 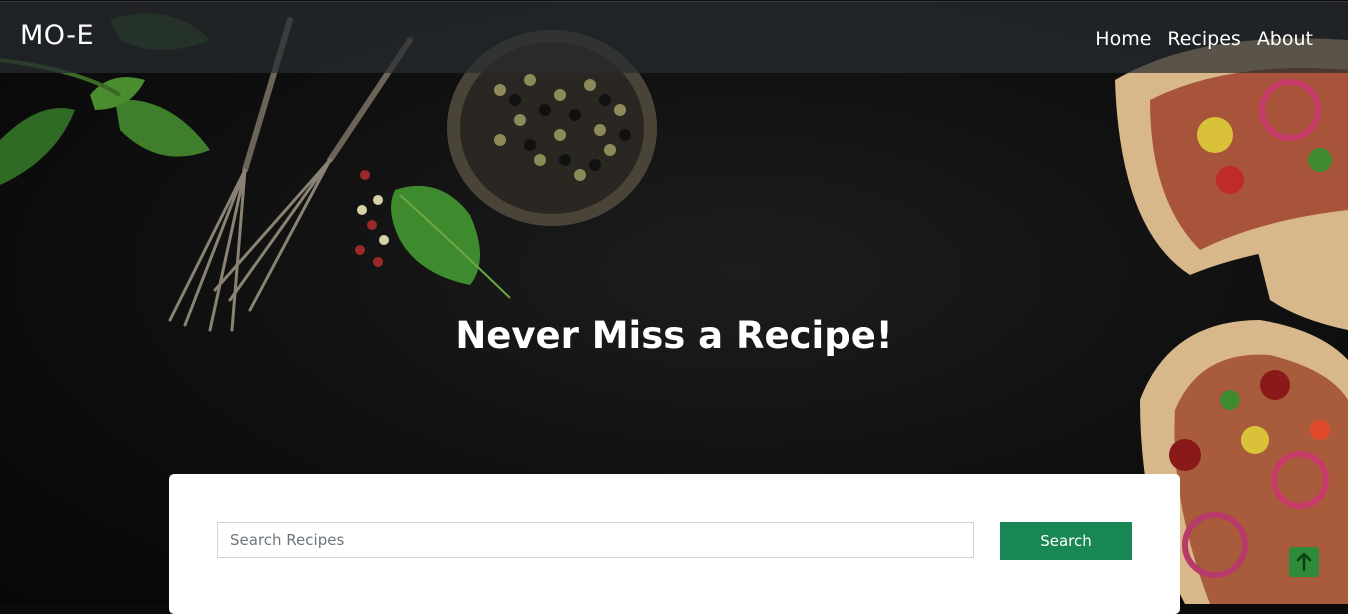 I want to click on brand-logo: MO-E, so click(x=57, y=35).